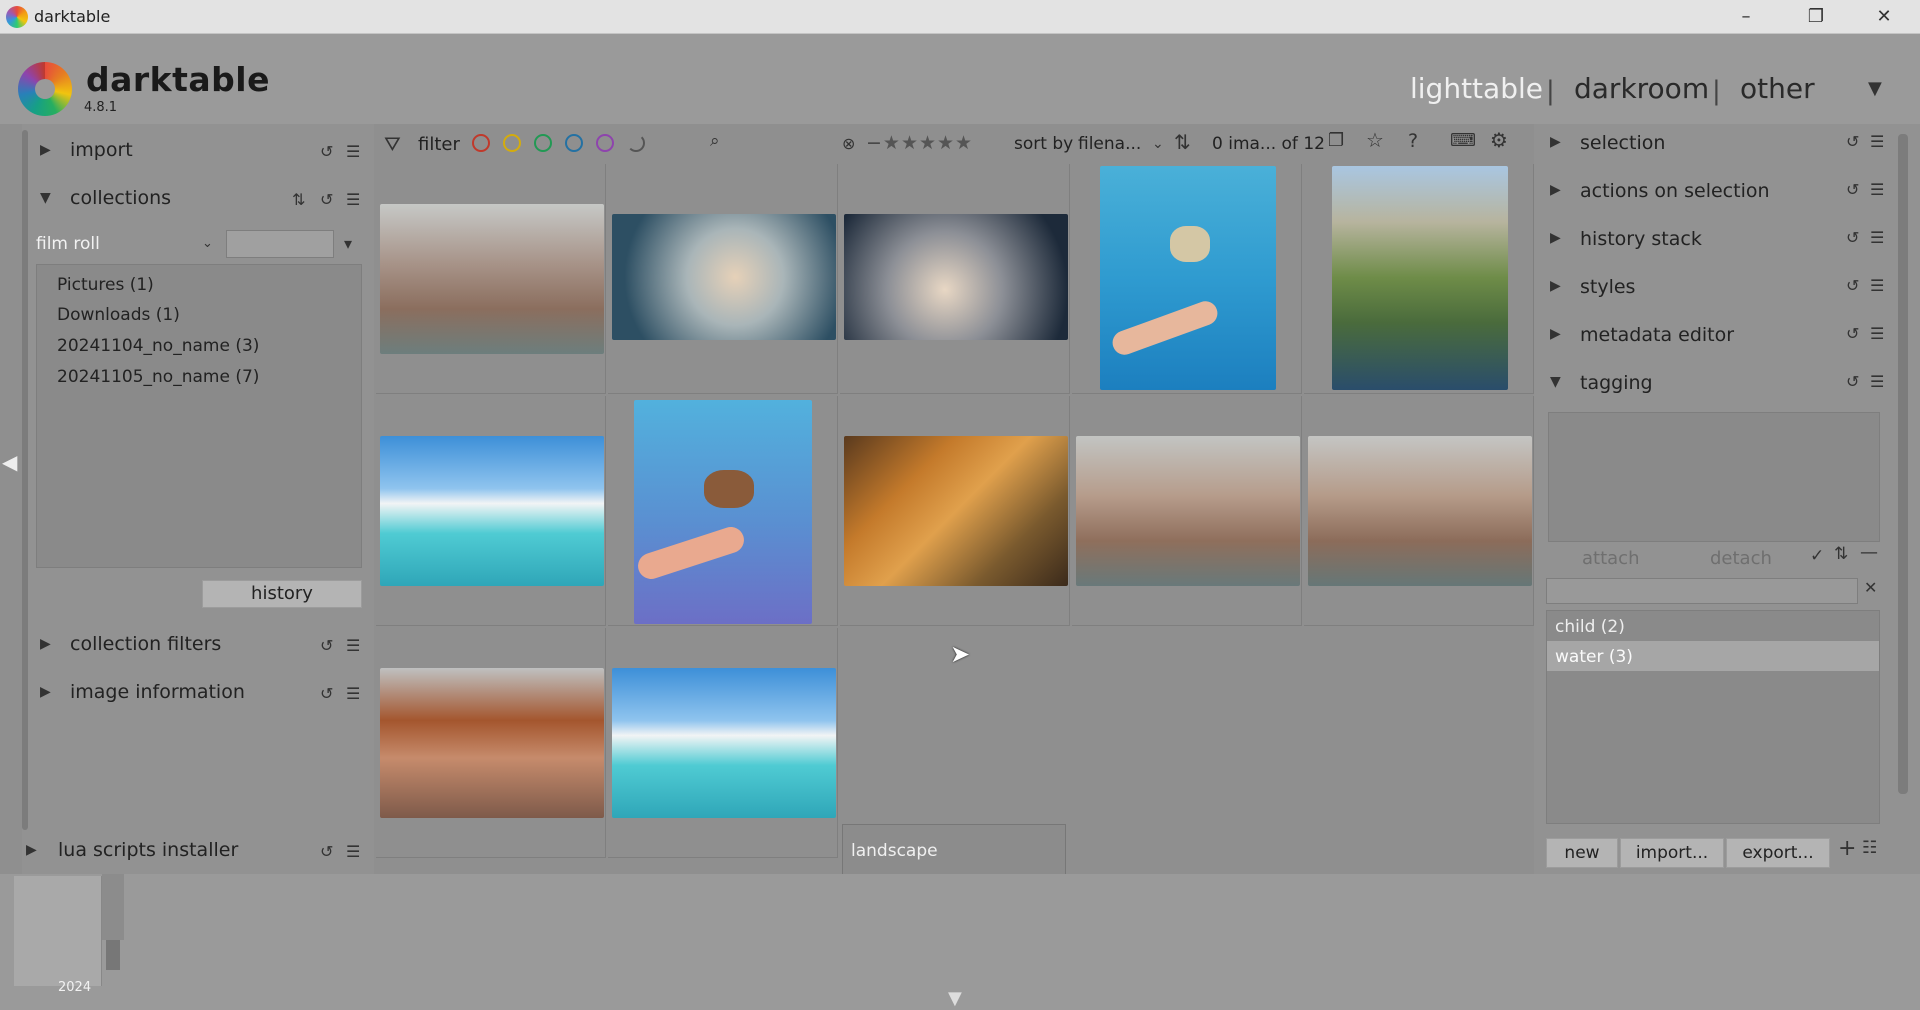 This screenshot has height=1010, width=1920. What do you see at coordinates (919, 143) in the screenshot?
I see `rating-filter-stars: −★★★★★` at bounding box center [919, 143].